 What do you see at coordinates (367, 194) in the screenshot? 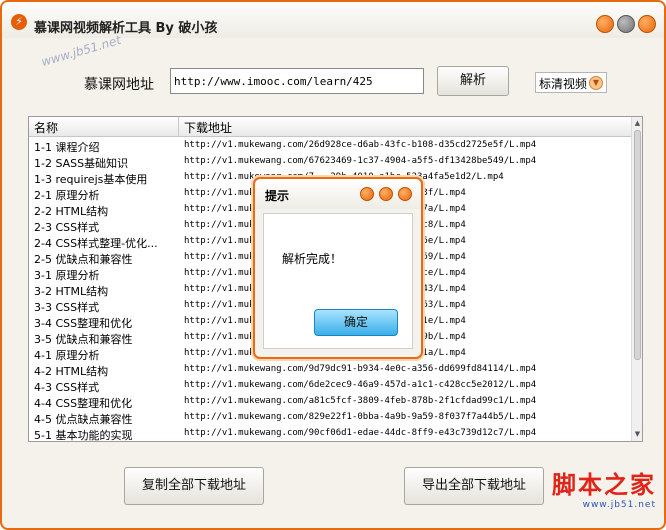
I see `dialog-minimize-button` at bounding box center [367, 194].